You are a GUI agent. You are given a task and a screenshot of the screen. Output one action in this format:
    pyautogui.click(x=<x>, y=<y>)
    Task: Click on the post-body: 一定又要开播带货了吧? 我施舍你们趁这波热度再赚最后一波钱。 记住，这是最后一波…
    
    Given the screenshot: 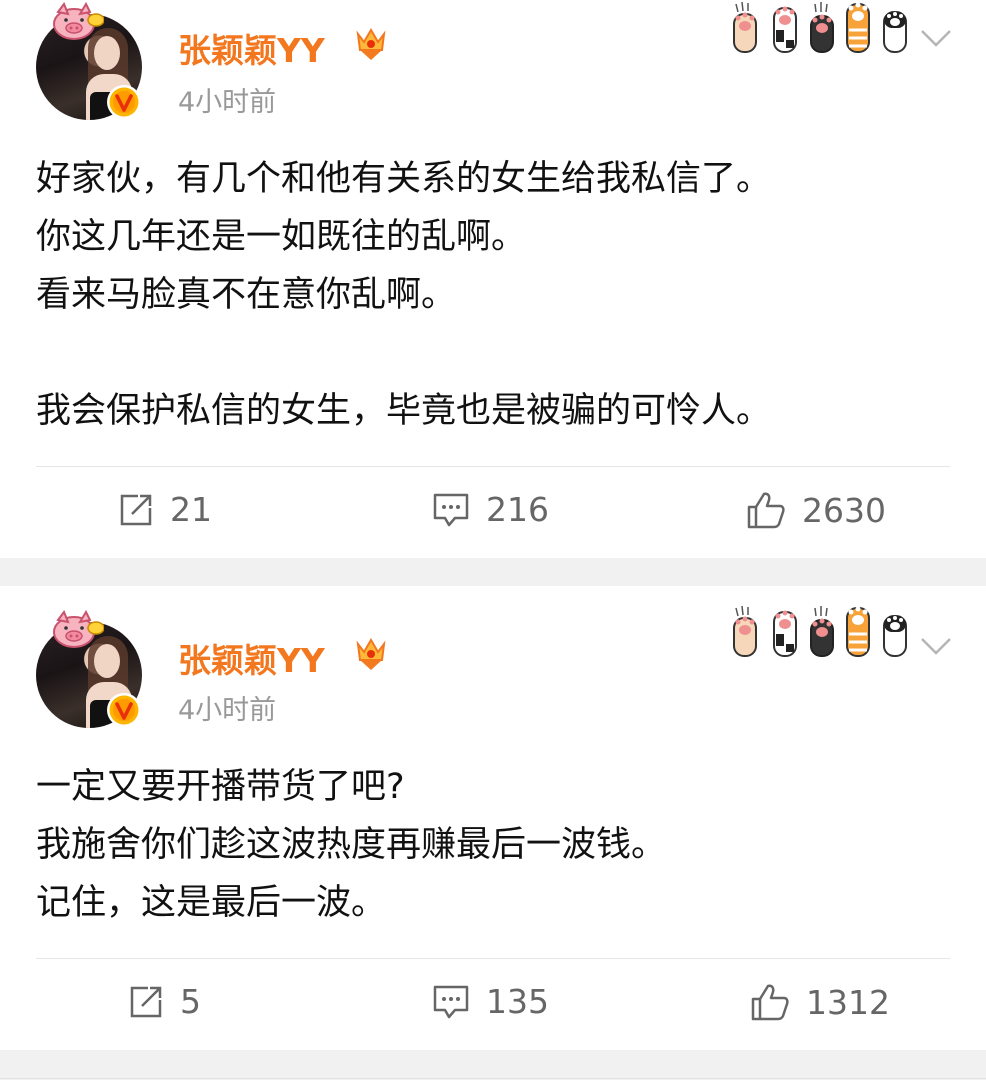 What is the action you would take?
    pyautogui.click(x=351, y=845)
    